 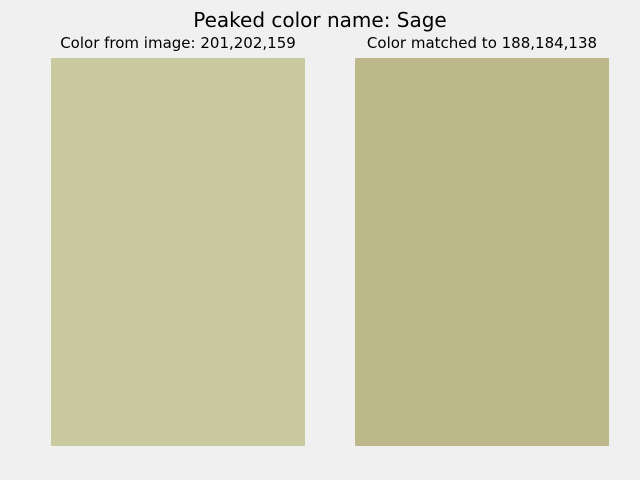 I want to click on matched-color-title: Color matched to 188,184,138, so click(x=482, y=43).